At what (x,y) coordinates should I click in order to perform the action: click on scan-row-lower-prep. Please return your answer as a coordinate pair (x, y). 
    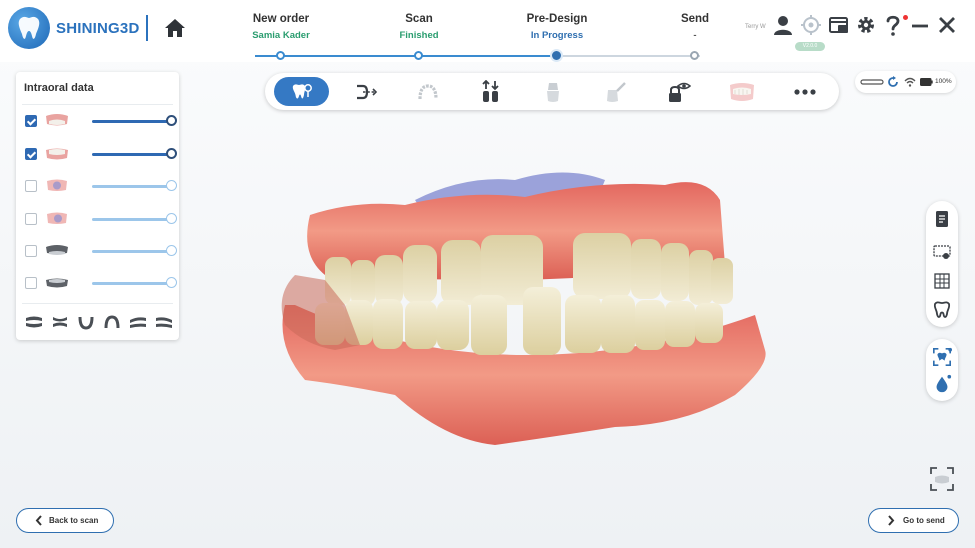
    Looking at the image, I should click on (100, 219).